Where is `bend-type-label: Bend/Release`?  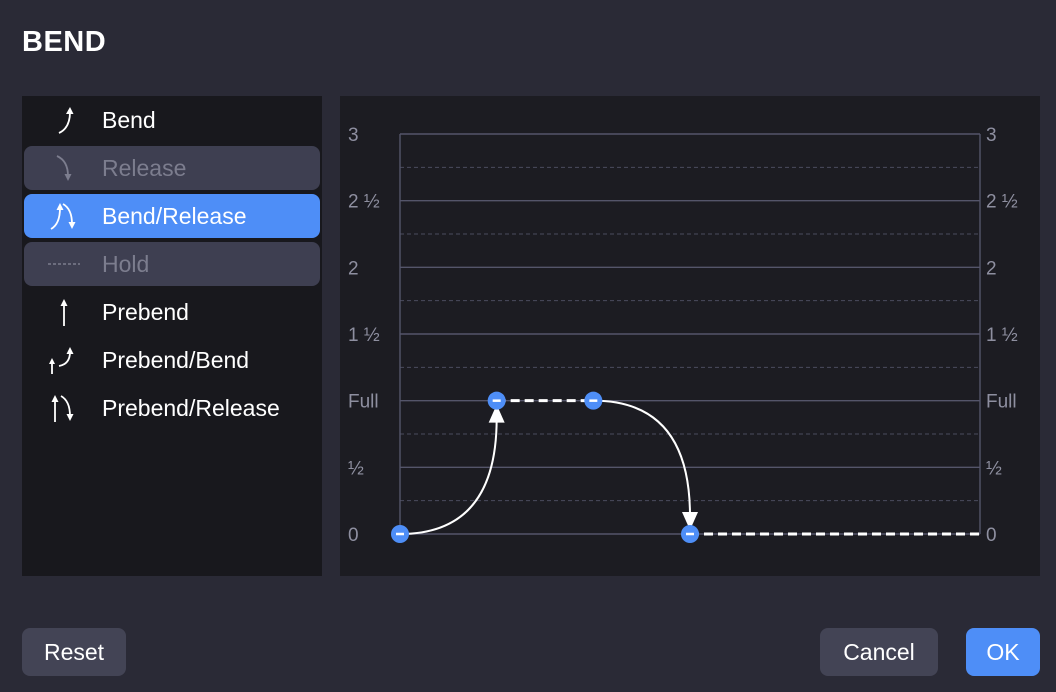
bend-type-label: Bend/Release is located at coordinates (174, 216).